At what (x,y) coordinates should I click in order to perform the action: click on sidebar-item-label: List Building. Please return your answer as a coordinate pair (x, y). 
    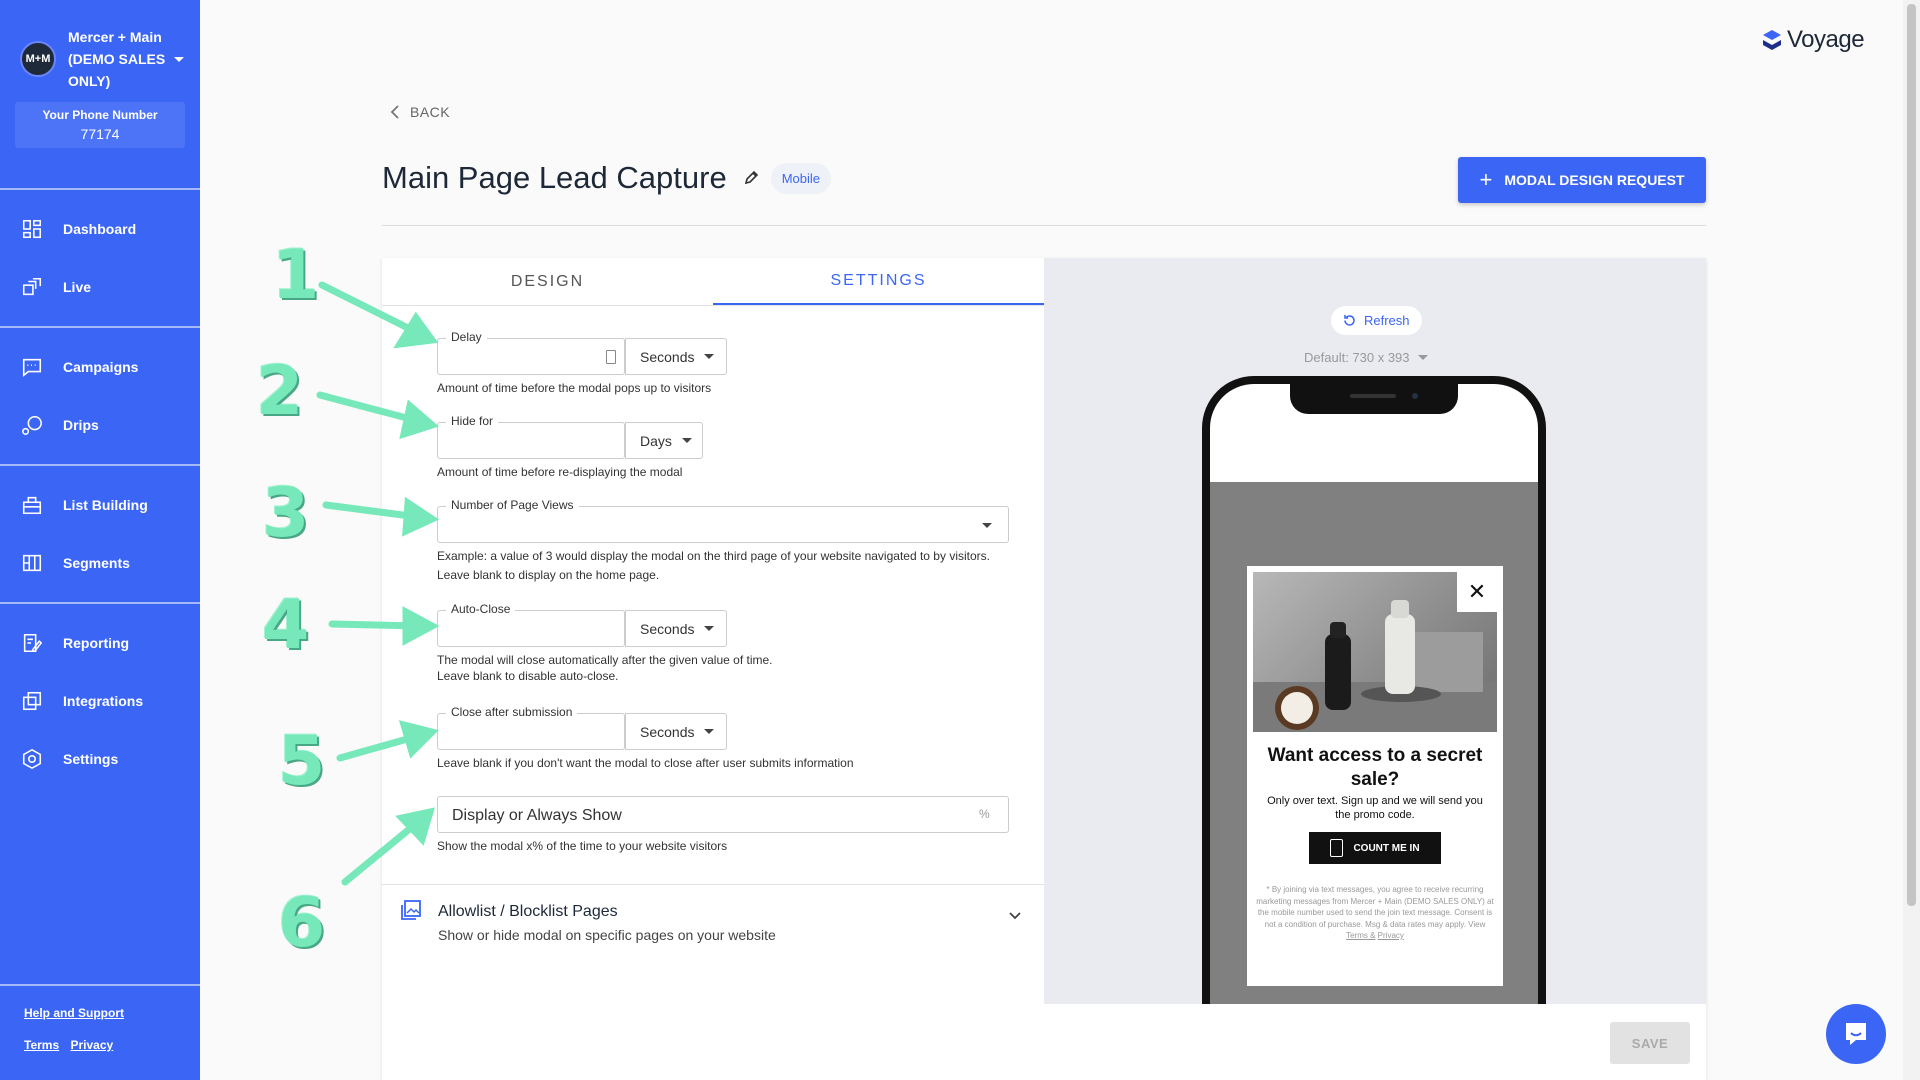
    Looking at the image, I should click on (105, 505).